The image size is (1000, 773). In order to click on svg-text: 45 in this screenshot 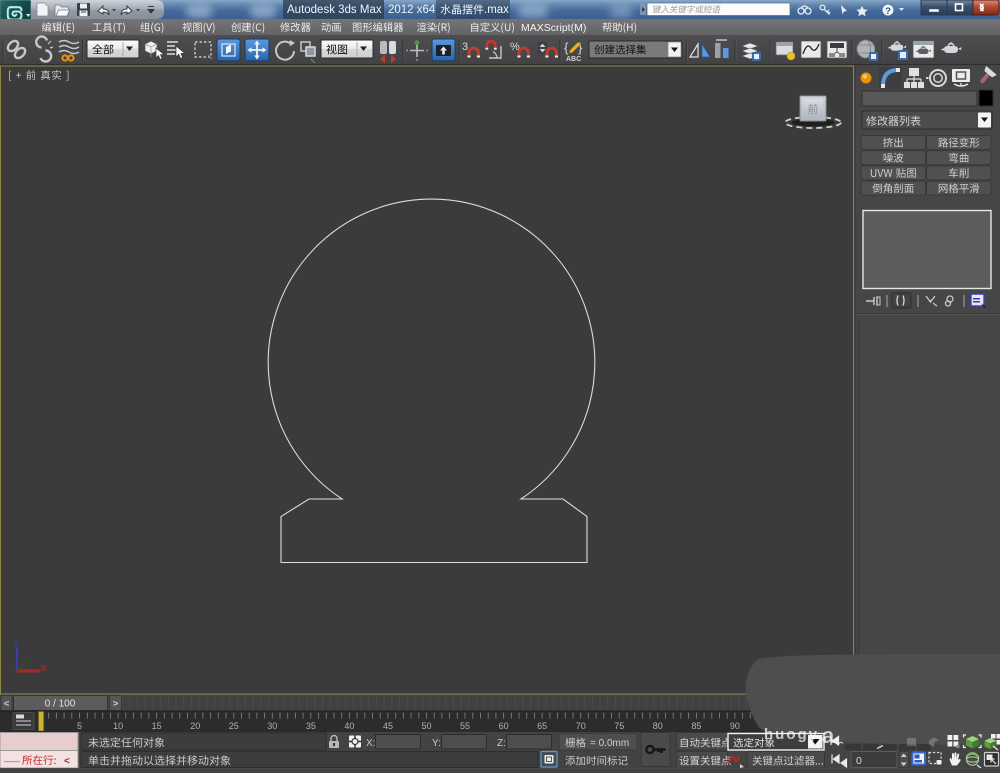, I will do `click(388, 726)`.